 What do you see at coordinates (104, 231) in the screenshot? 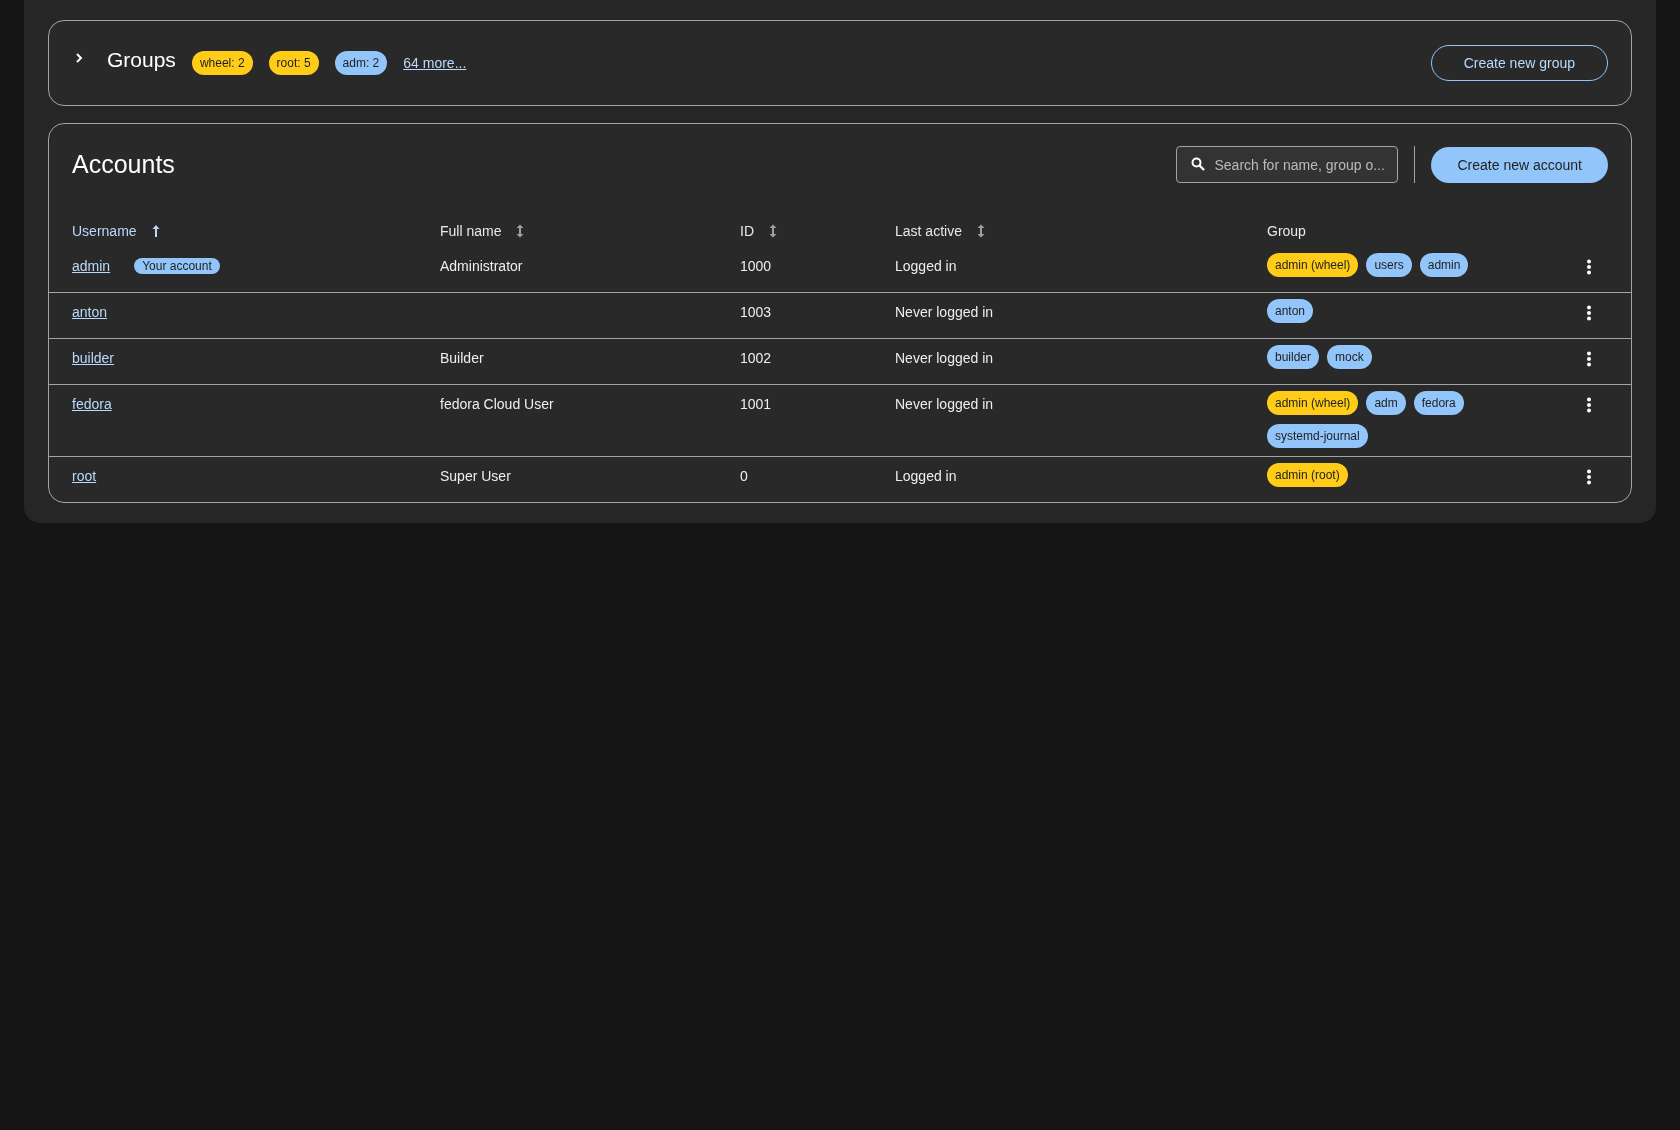
I see `column-header: Username` at bounding box center [104, 231].